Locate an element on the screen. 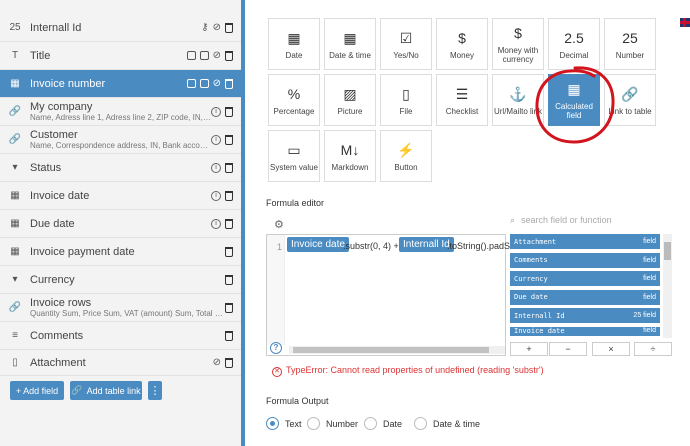  suggestion-type: field is located at coordinates (649, 260).